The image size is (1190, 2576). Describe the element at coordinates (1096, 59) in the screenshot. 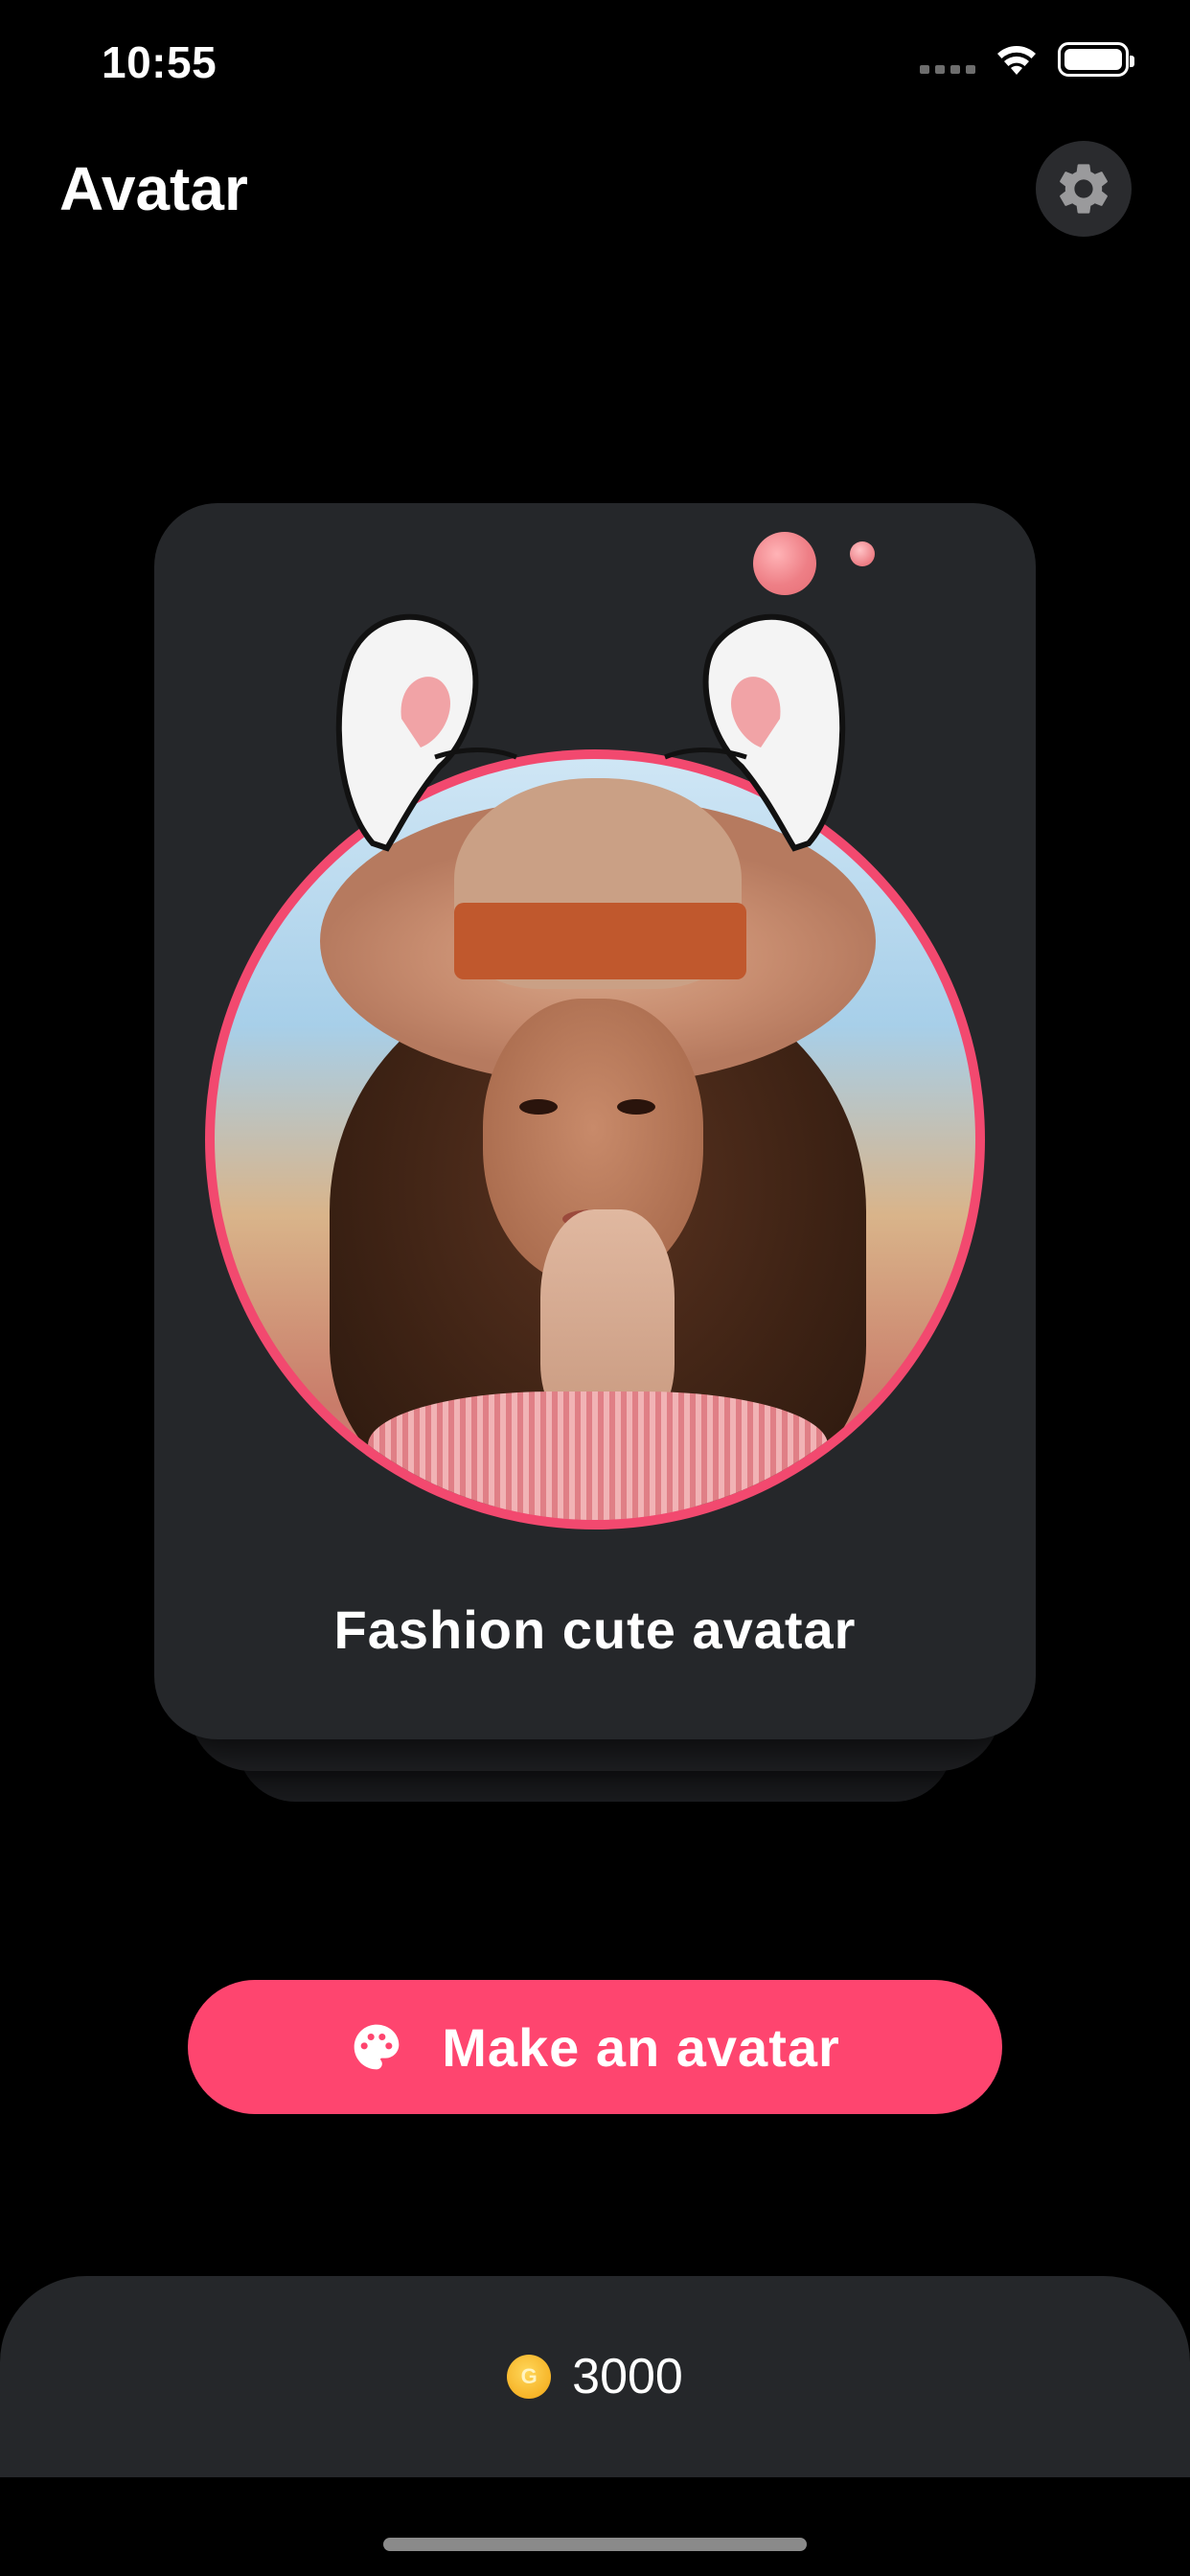

I see `battery-icon` at that location.